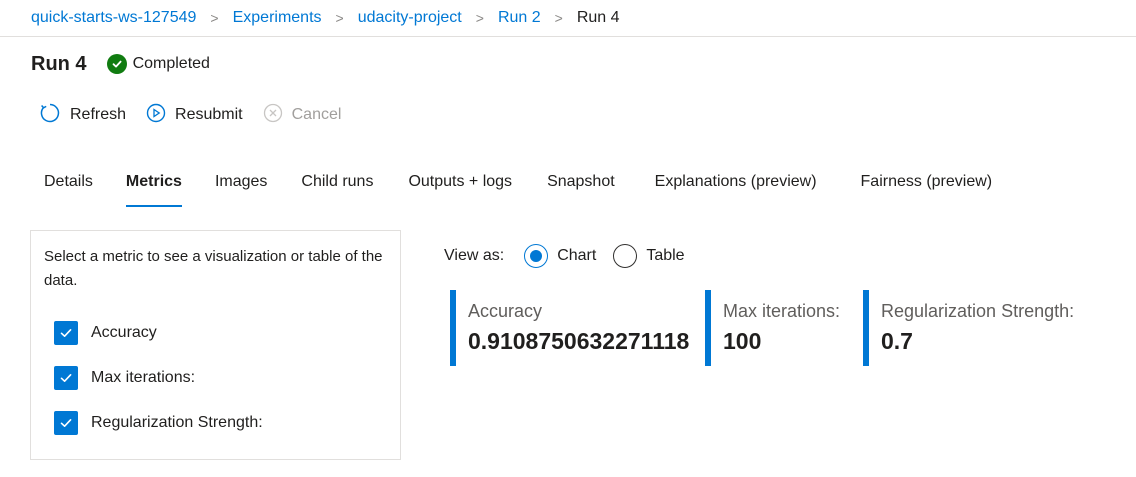  Describe the element at coordinates (736, 188) in the screenshot. I see `tab-explanations: Explanations (preview)` at that location.